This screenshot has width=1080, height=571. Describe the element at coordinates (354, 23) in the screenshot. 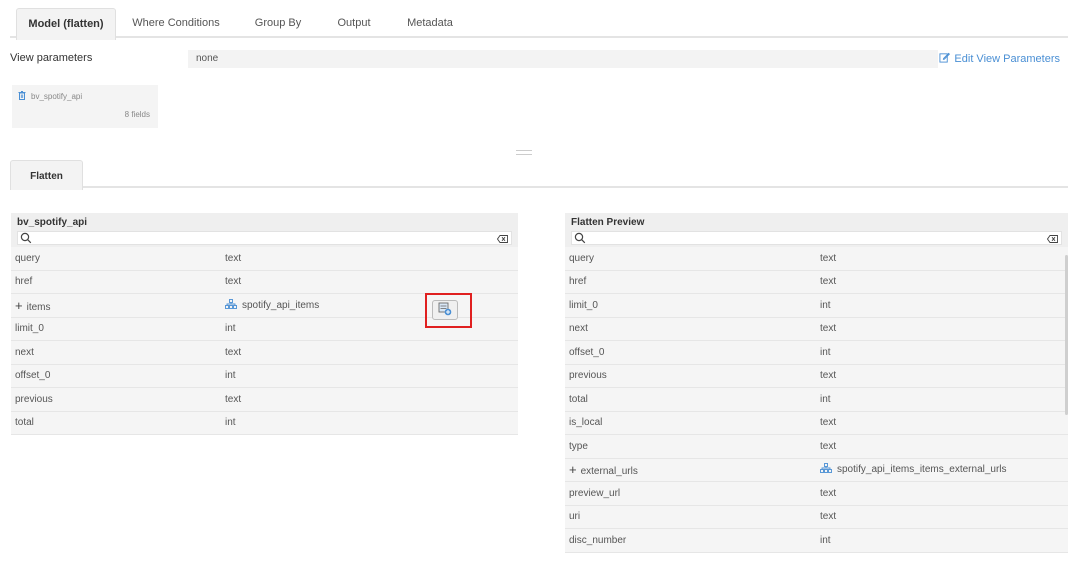

I see `tab-output: Output` at that location.